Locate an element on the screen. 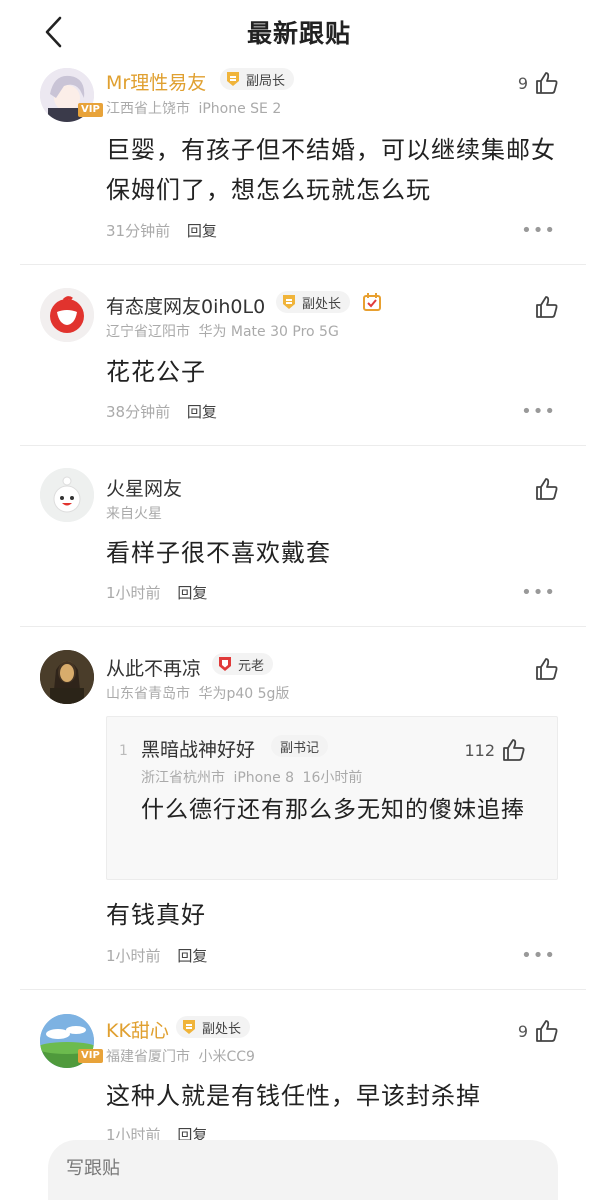 This screenshot has width=598, height=1200. page-title: 最新跟贴 is located at coordinates (298, 33).